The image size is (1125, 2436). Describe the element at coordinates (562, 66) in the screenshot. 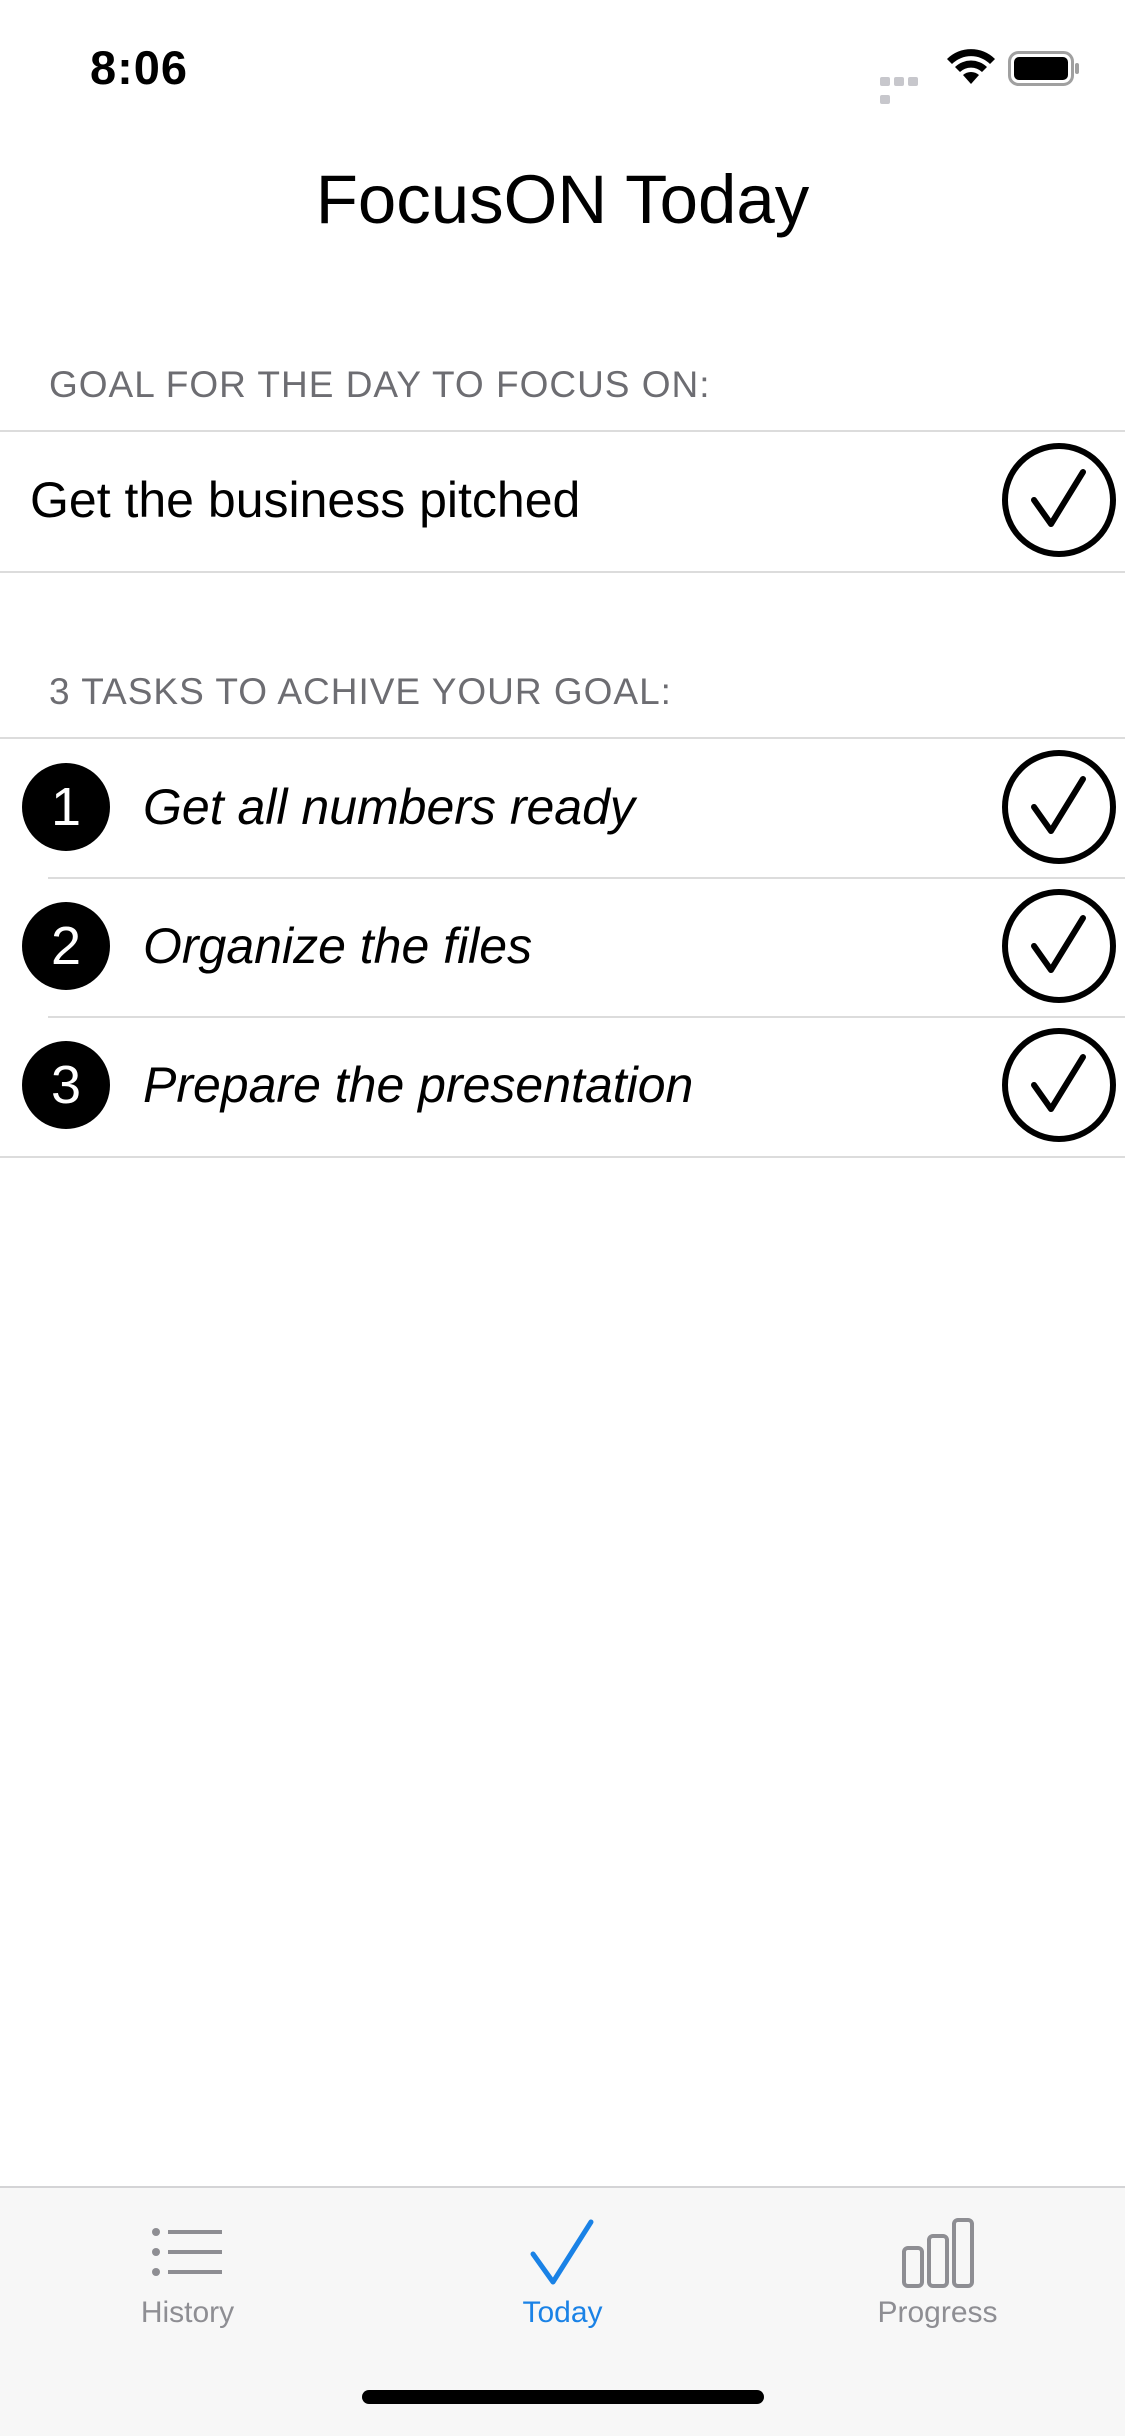

I see `status-bar: 8:06` at that location.